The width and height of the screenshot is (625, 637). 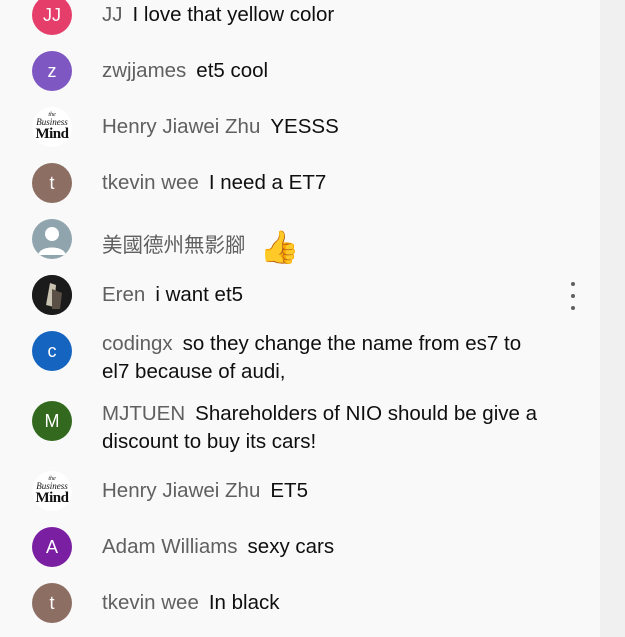 What do you see at coordinates (304, 126) in the screenshot?
I see `message-body: YESSS` at bounding box center [304, 126].